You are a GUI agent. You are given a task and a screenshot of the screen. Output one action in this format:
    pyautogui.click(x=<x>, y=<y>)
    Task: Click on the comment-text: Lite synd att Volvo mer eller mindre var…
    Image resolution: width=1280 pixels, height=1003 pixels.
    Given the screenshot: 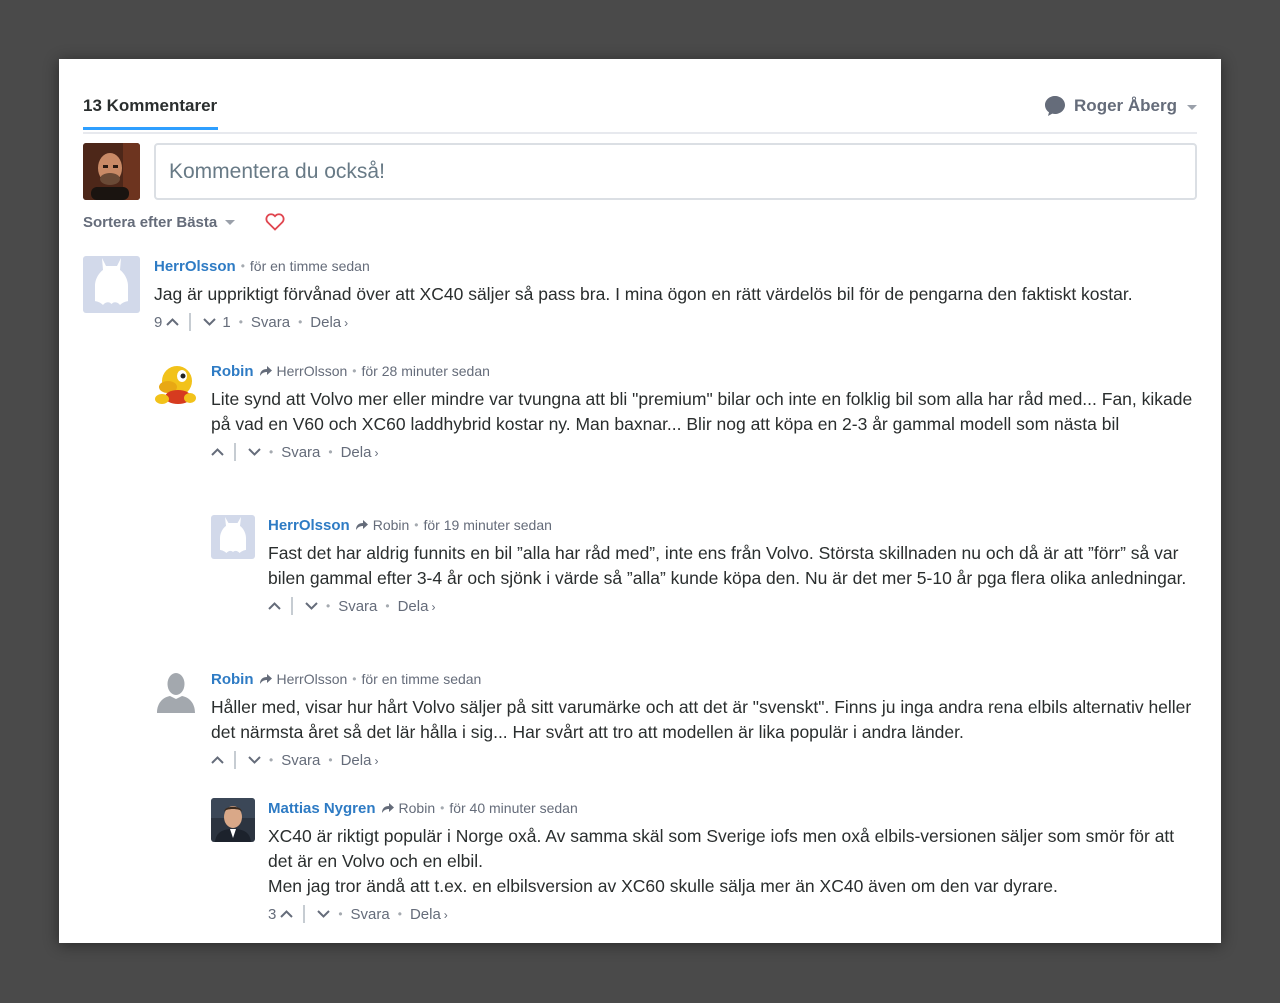 What is the action you would take?
    pyautogui.click(x=704, y=412)
    